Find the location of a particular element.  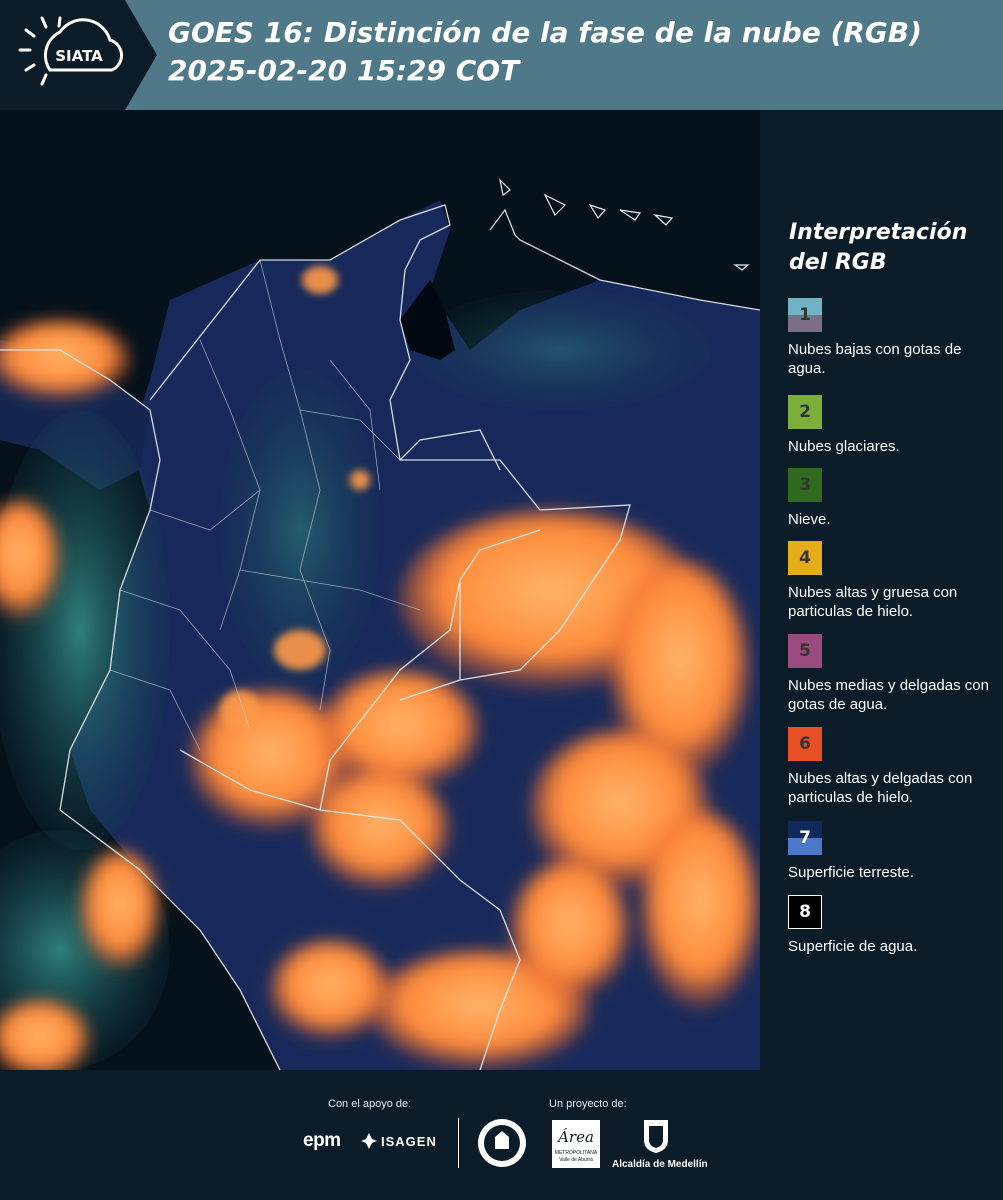

legend-item-7: 7 Superficie terreste. is located at coordinates (893, 851).